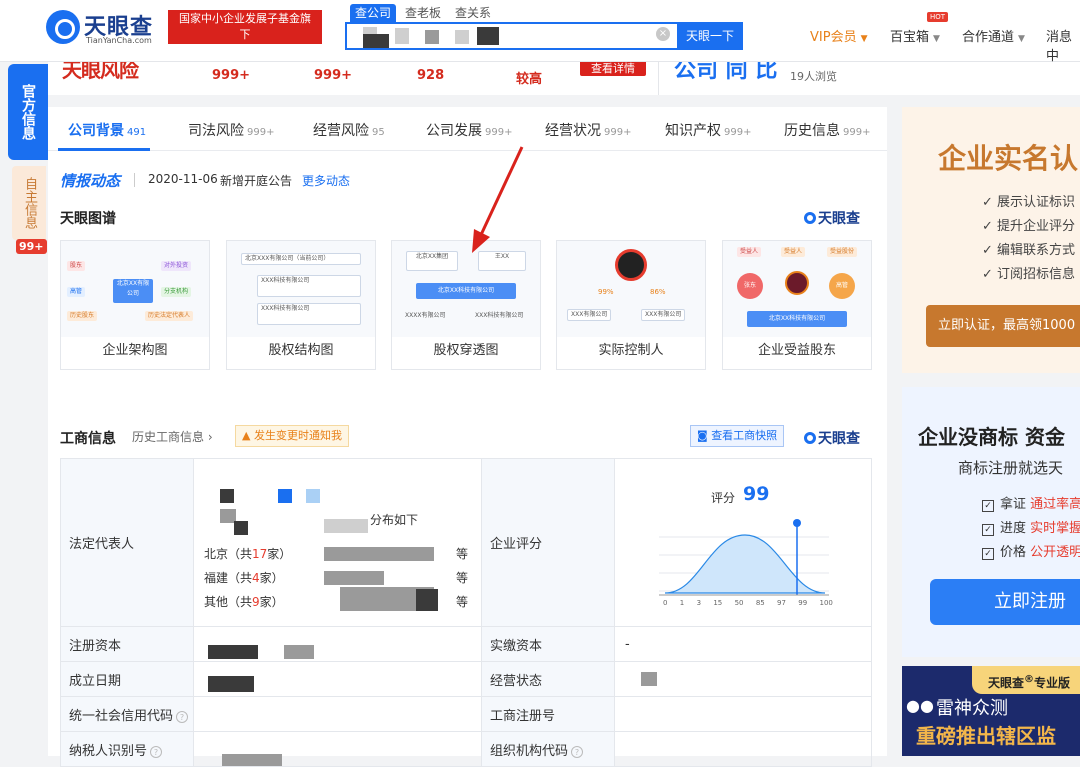  What do you see at coordinates (349, 130) in the screenshot?
I see `tab-business-risk: 经营风险 95` at bounding box center [349, 130].